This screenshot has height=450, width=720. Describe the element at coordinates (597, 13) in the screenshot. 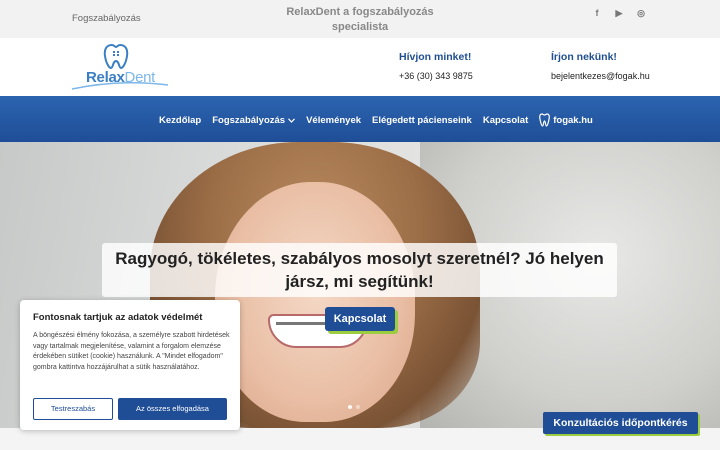

I see `facebook-icon: f` at that location.